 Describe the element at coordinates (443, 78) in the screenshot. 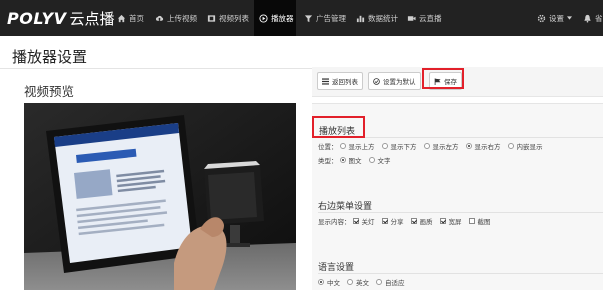

I see `save-highlight-box` at that location.